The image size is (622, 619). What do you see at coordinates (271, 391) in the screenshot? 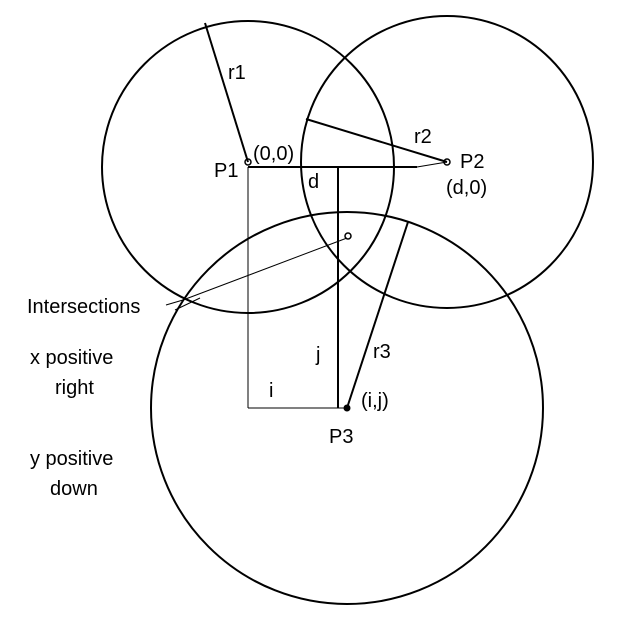
I see `label-i: i` at bounding box center [271, 391].